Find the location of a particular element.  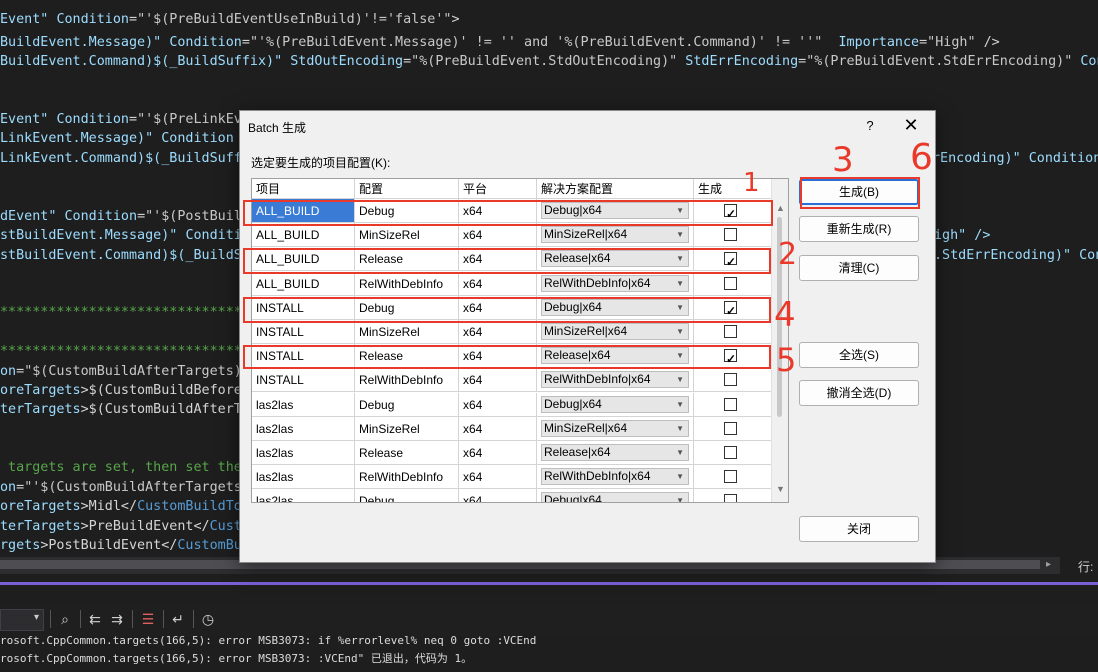

close-button: 关闭 is located at coordinates (859, 529).